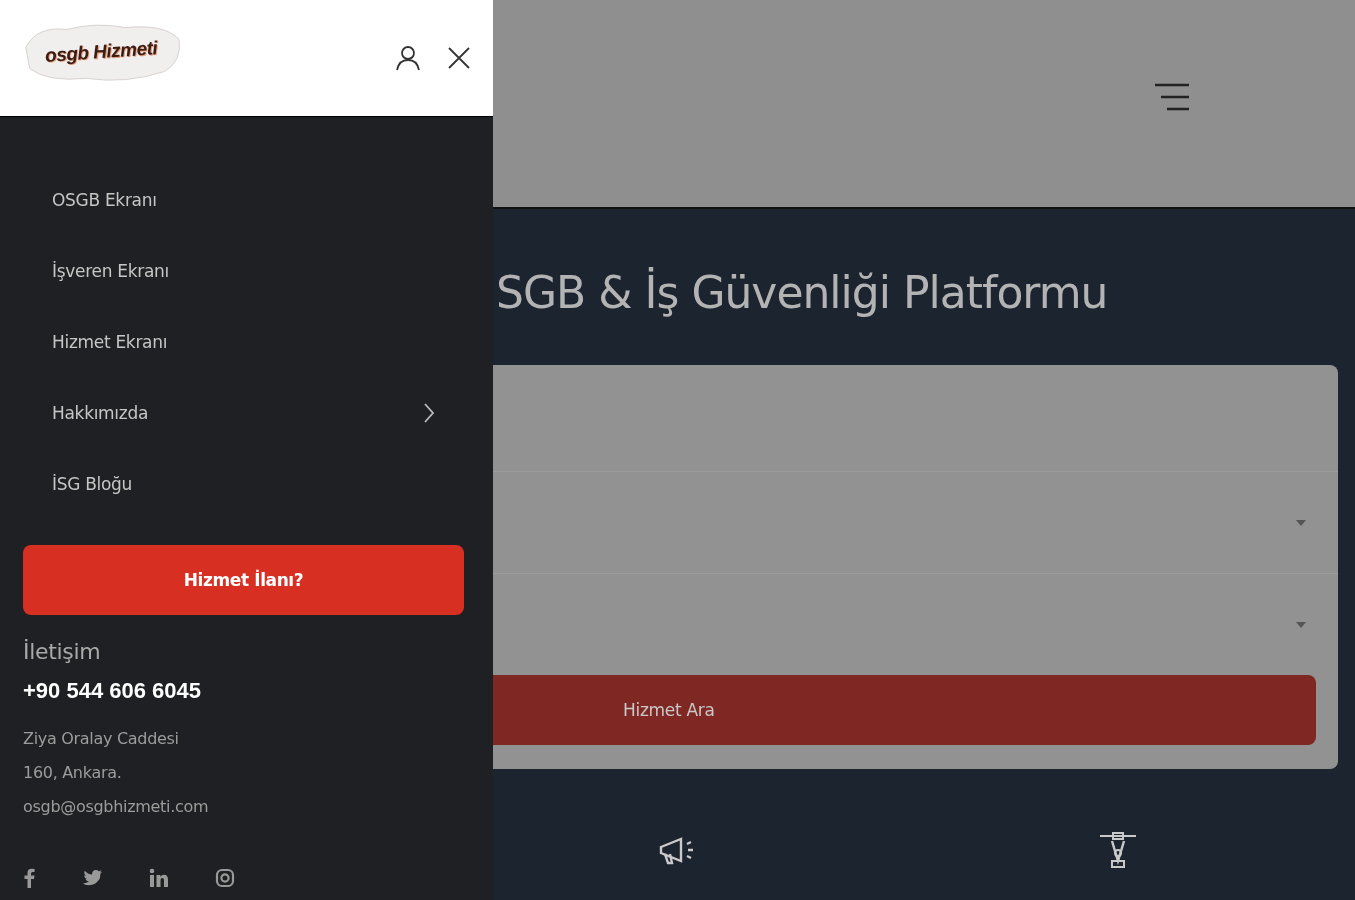 The height and width of the screenshot is (900, 1355). I want to click on instagram-icon, so click(225, 878).